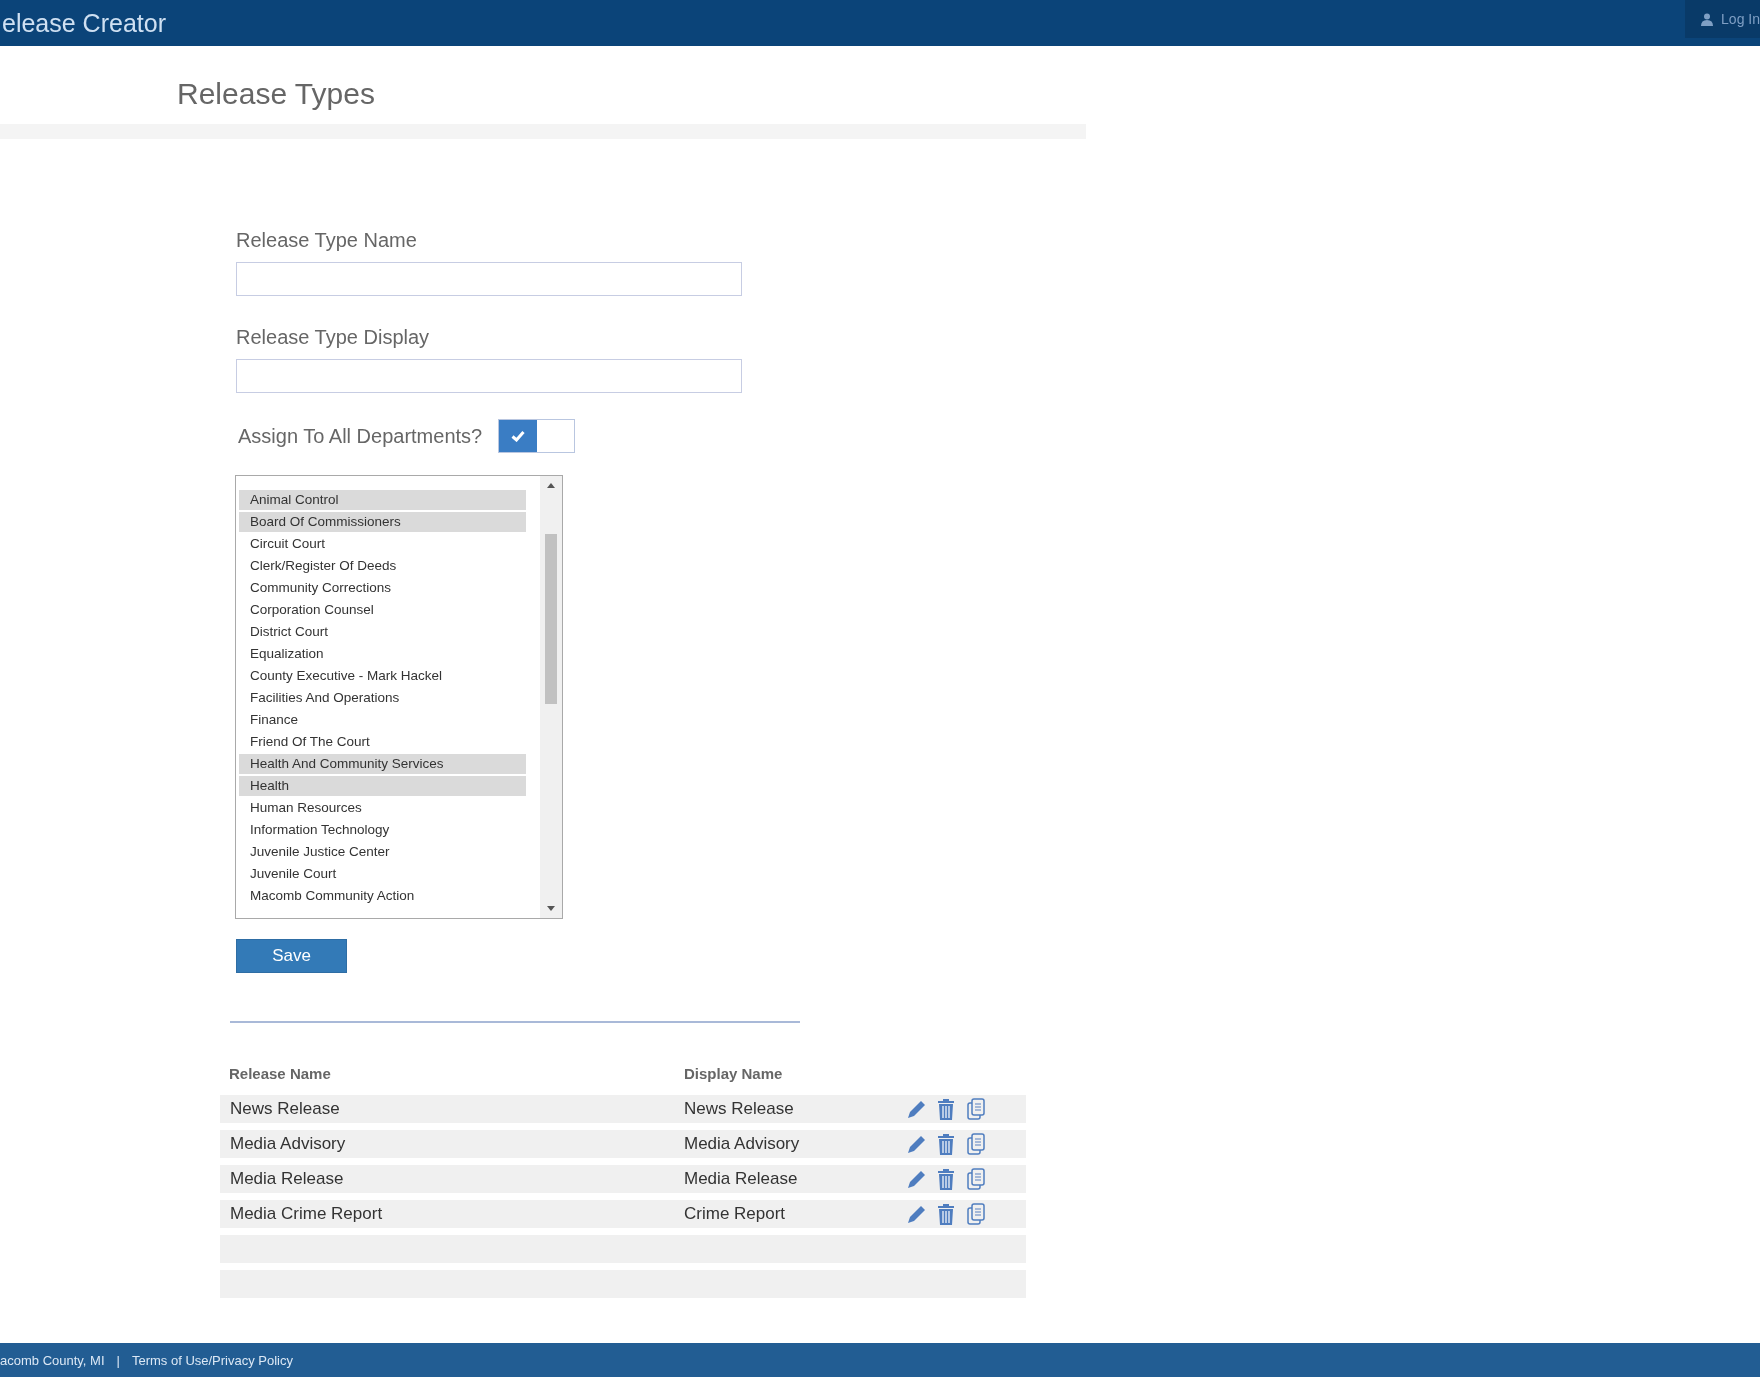  Describe the element at coordinates (733, 1073) in the screenshot. I see `column-header: Display Name` at that location.